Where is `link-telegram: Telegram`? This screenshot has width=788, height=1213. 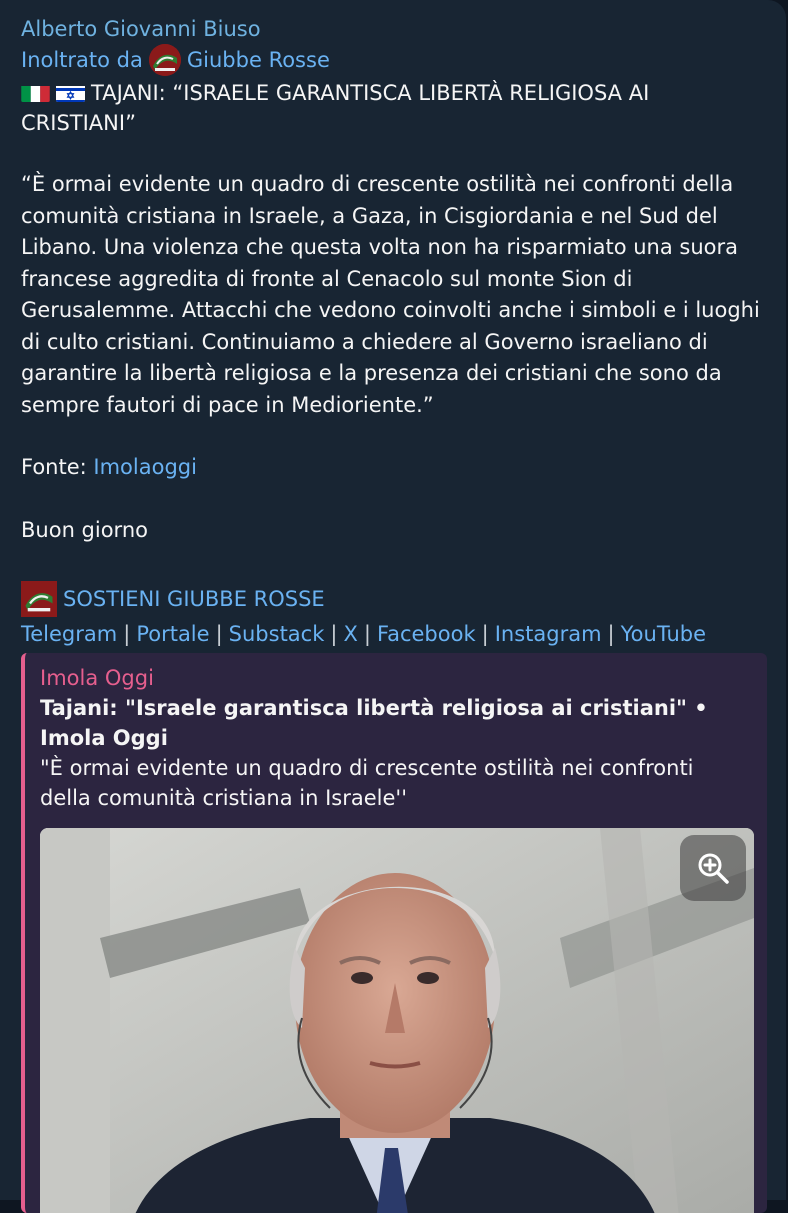 link-telegram: Telegram is located at coordinates (69, 634).